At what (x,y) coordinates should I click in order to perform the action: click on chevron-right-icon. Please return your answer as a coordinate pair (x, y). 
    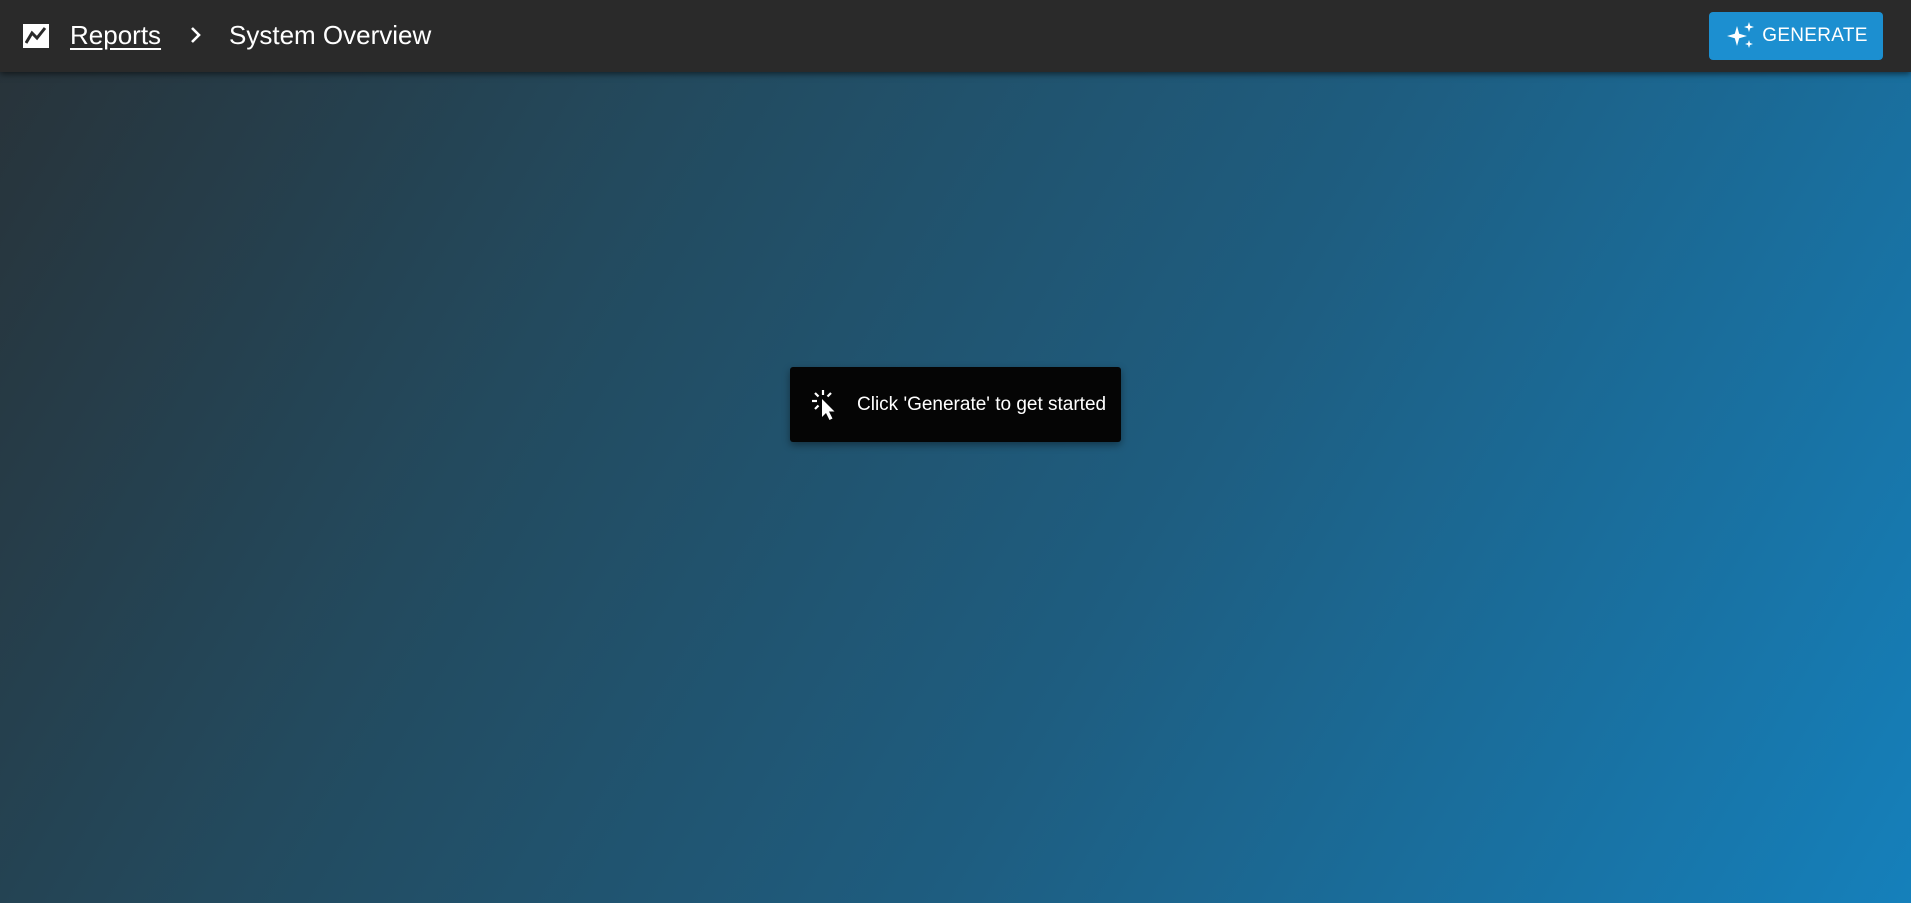
    Looking at the image, I should click on (196, 35).